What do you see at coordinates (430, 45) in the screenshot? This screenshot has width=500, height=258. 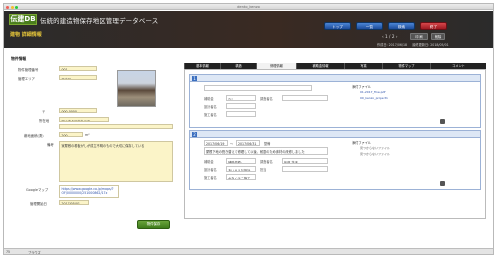 I see `updated-date: 最終更新日: 2018/05/01` at bounding box center [430, 45].